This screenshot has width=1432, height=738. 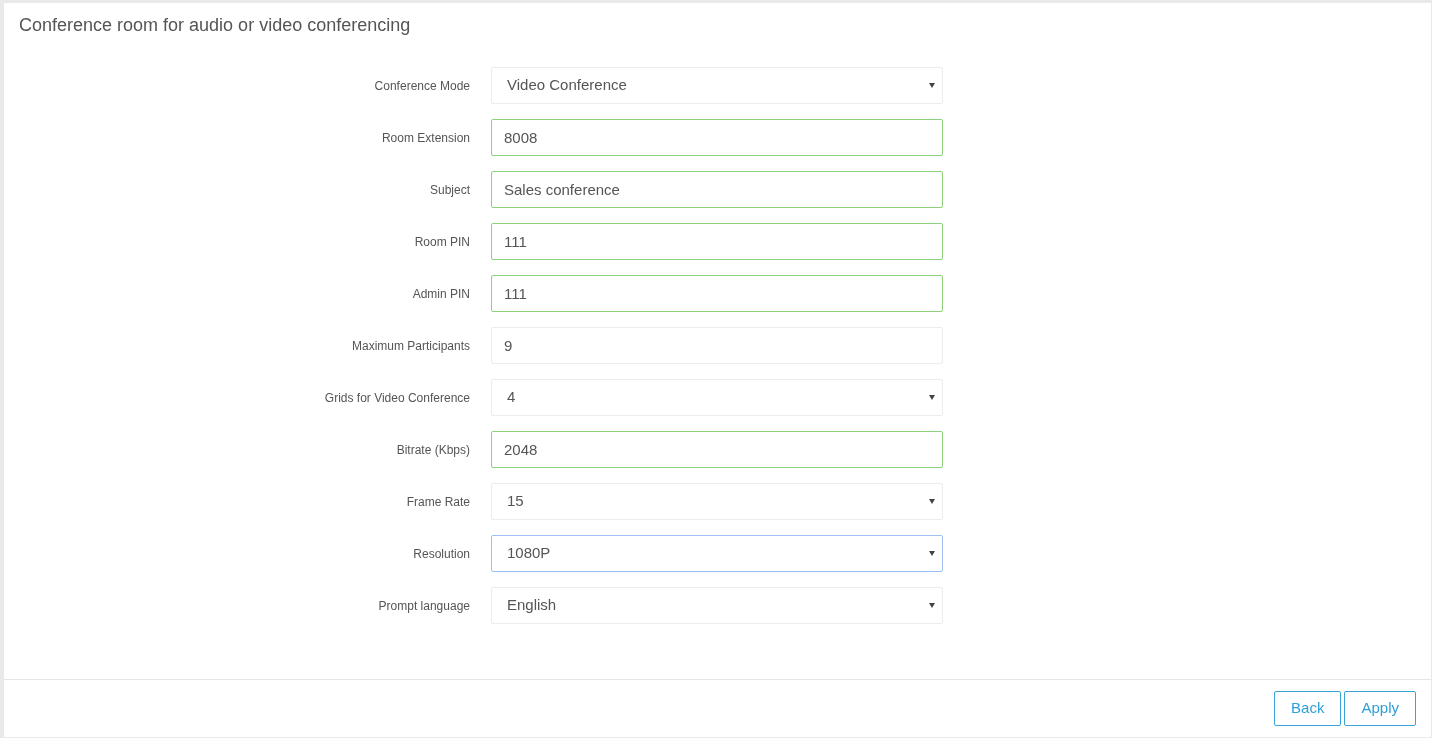 I want to click on dropdown-field: English, so click(x=717, y=605).